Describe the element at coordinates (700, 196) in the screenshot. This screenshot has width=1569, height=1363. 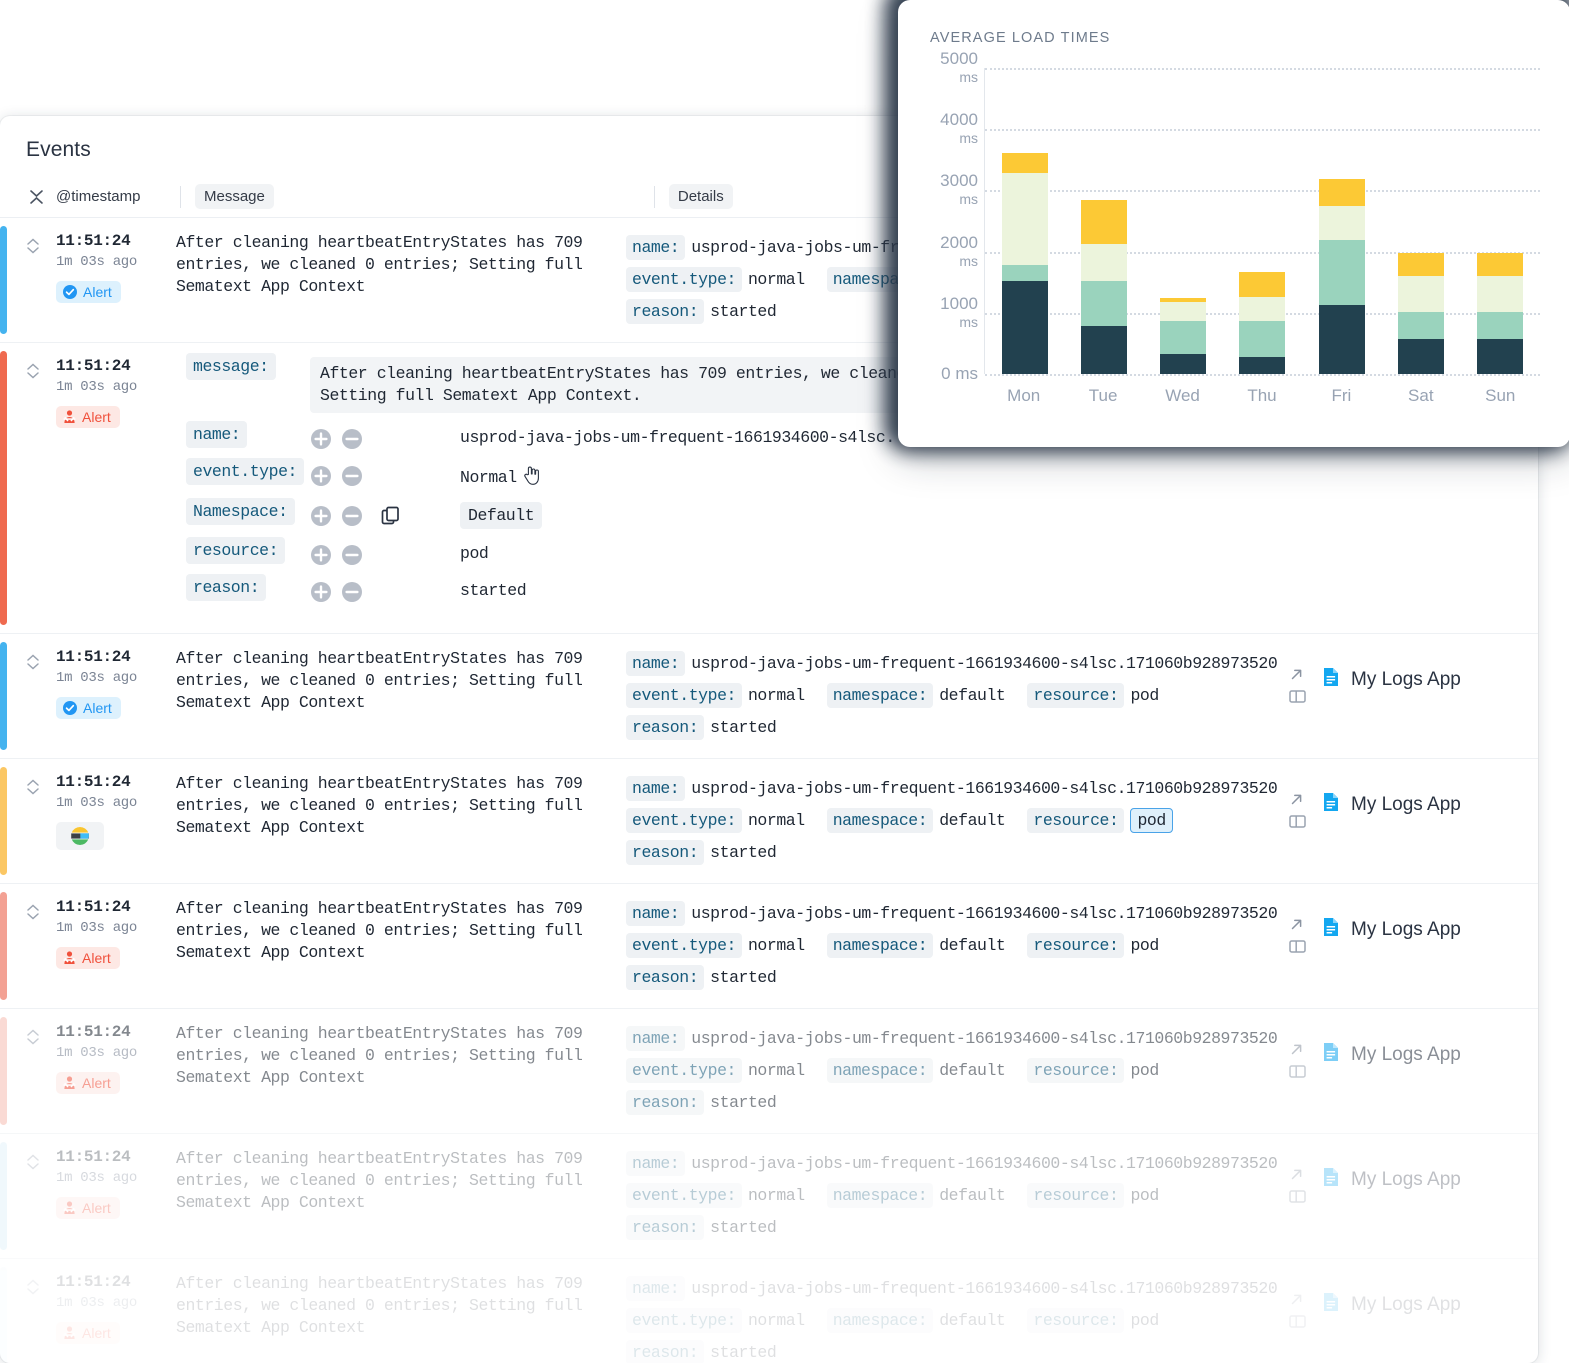
I see `column-header-details: Details` at that location.